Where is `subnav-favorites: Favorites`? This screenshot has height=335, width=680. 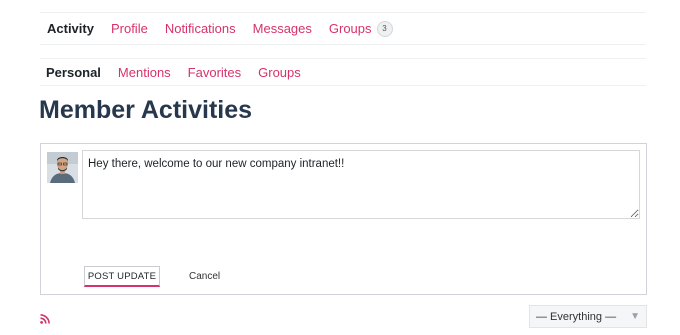 subnav-favorites: Favorites is located at coordinates (214, 72).